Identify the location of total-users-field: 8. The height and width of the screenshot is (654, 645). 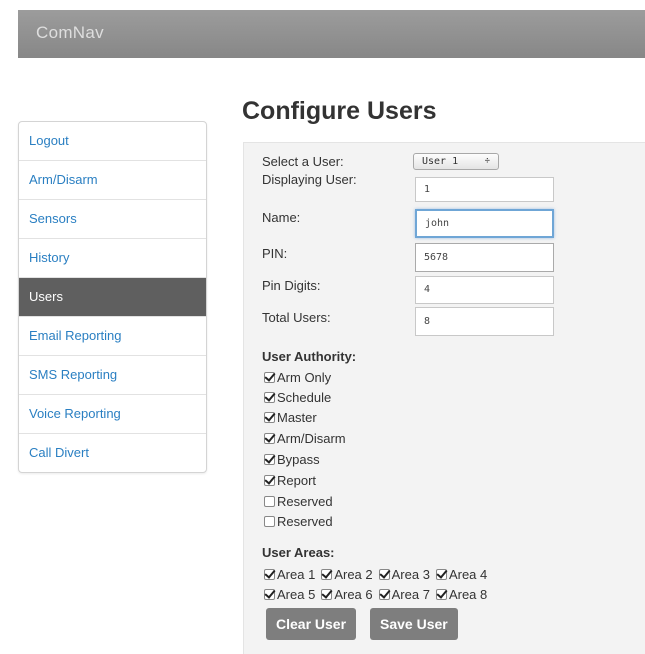
(484, 321).